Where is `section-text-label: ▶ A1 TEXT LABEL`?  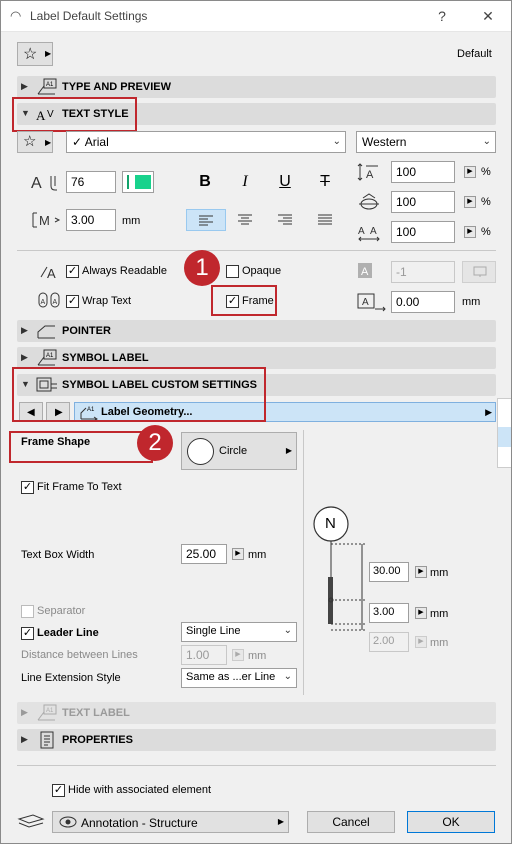 section-text-label: ▶ A1 TEXT LABEL is located at coordinates (256, 713).